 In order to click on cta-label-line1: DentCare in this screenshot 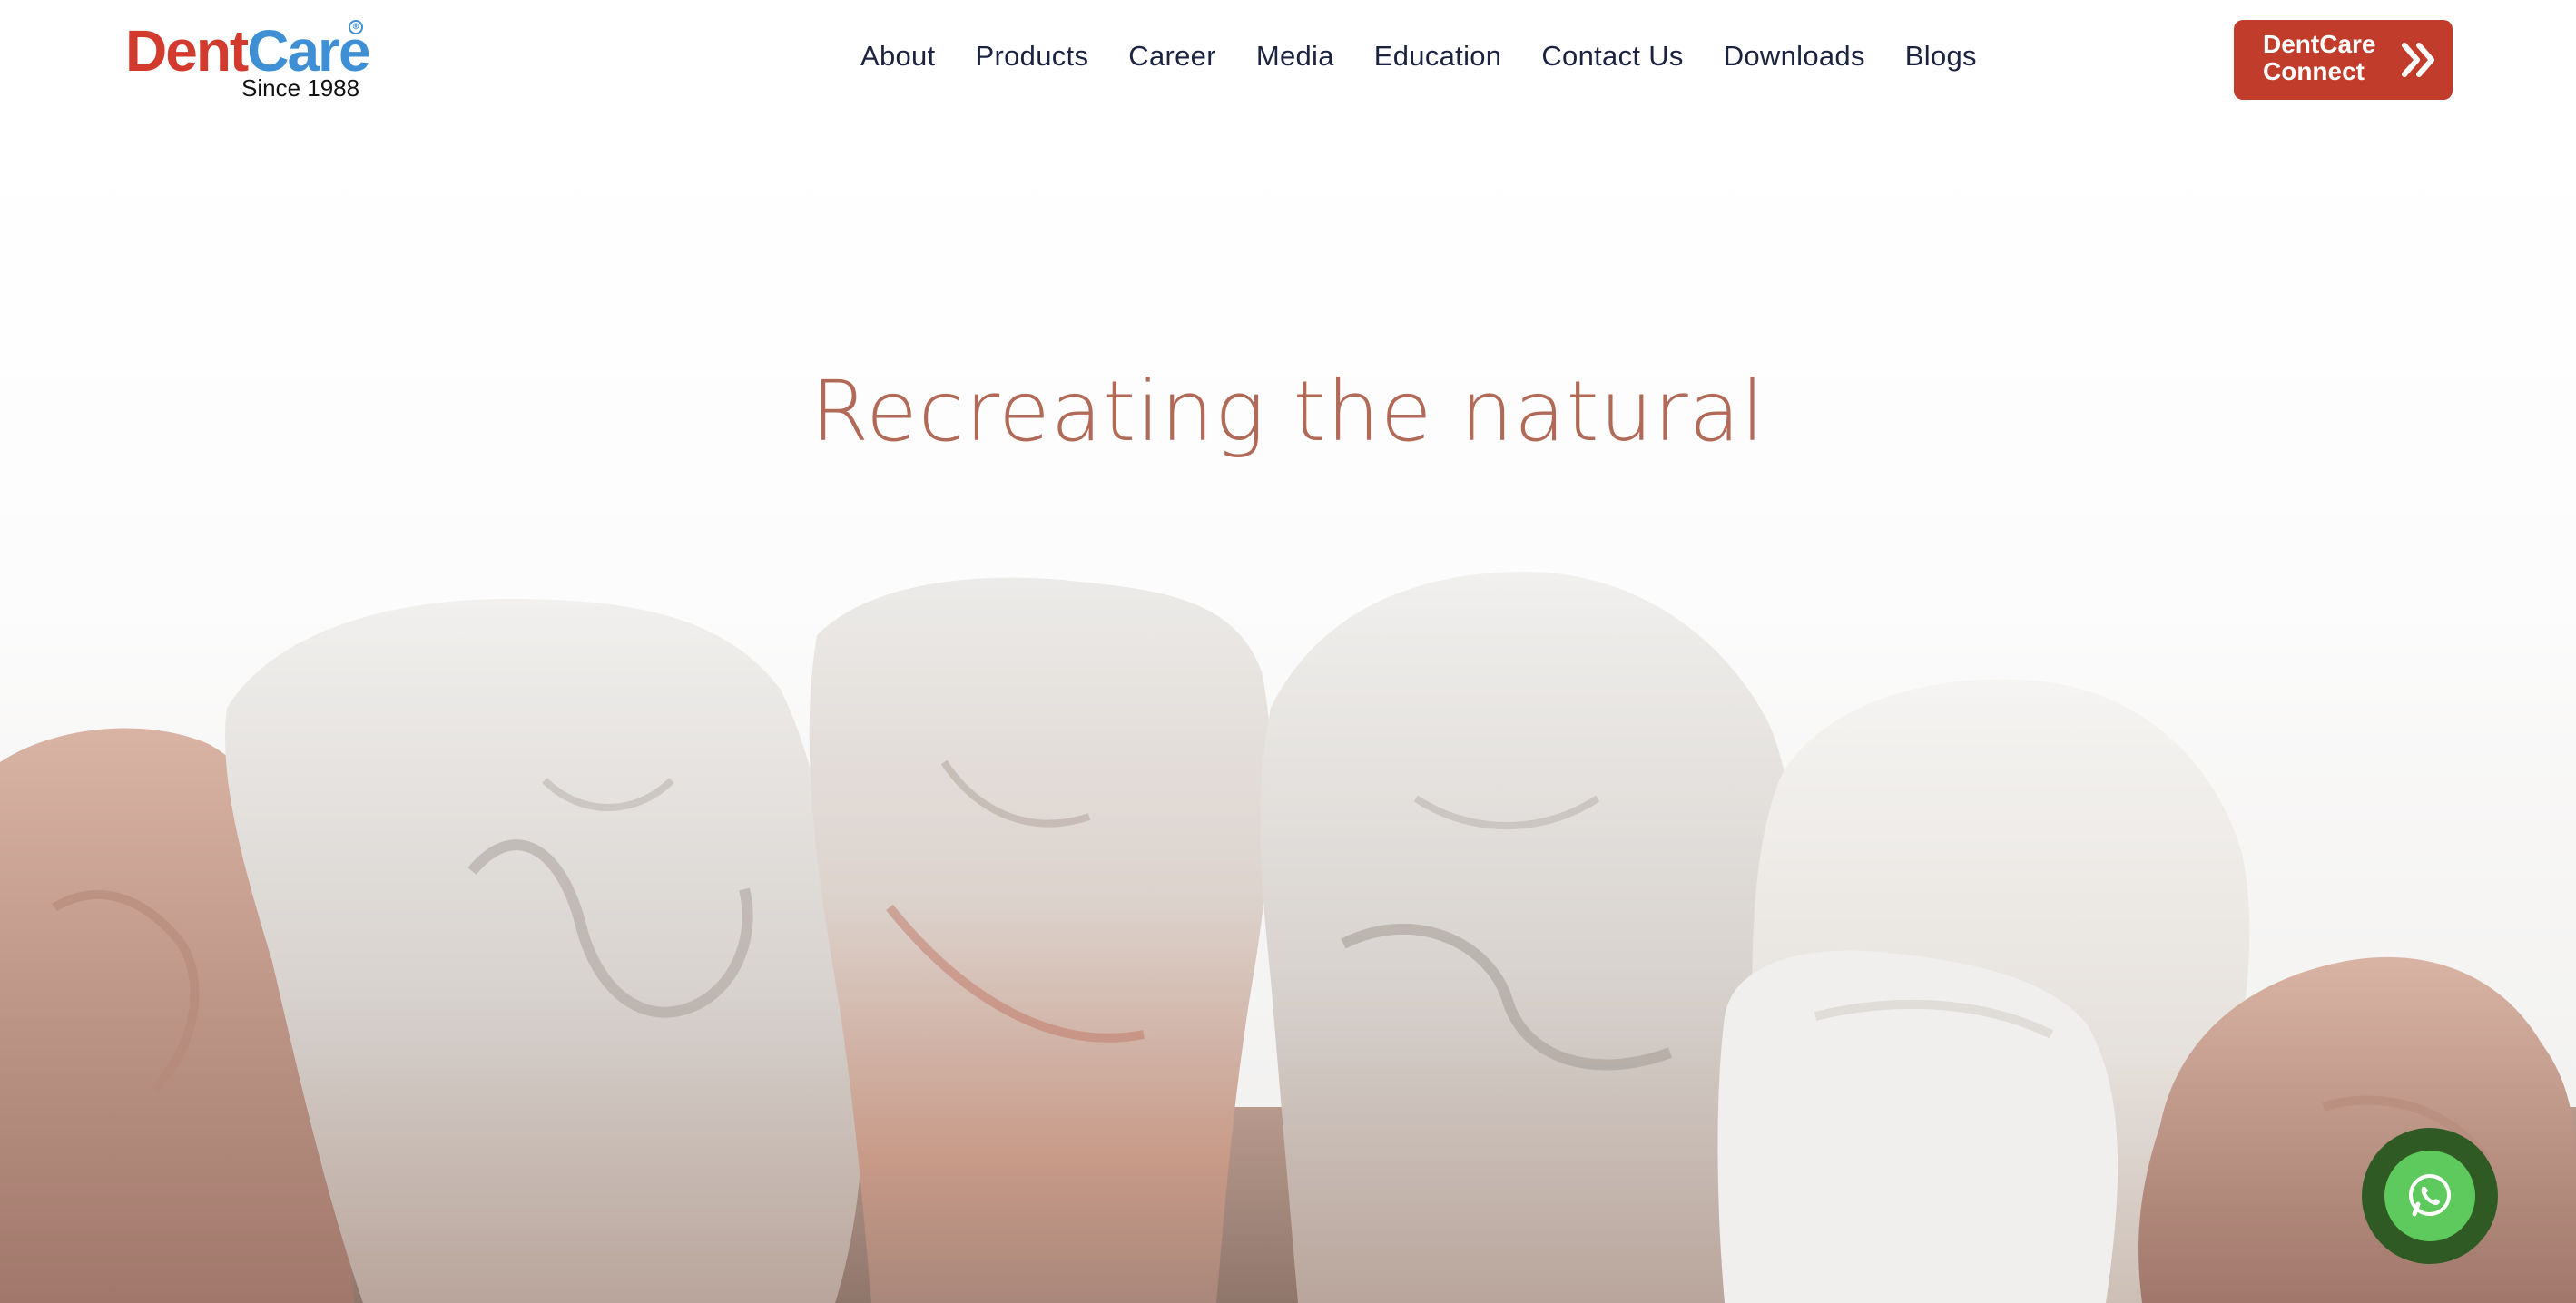, I will do `click(2319, 44)`.